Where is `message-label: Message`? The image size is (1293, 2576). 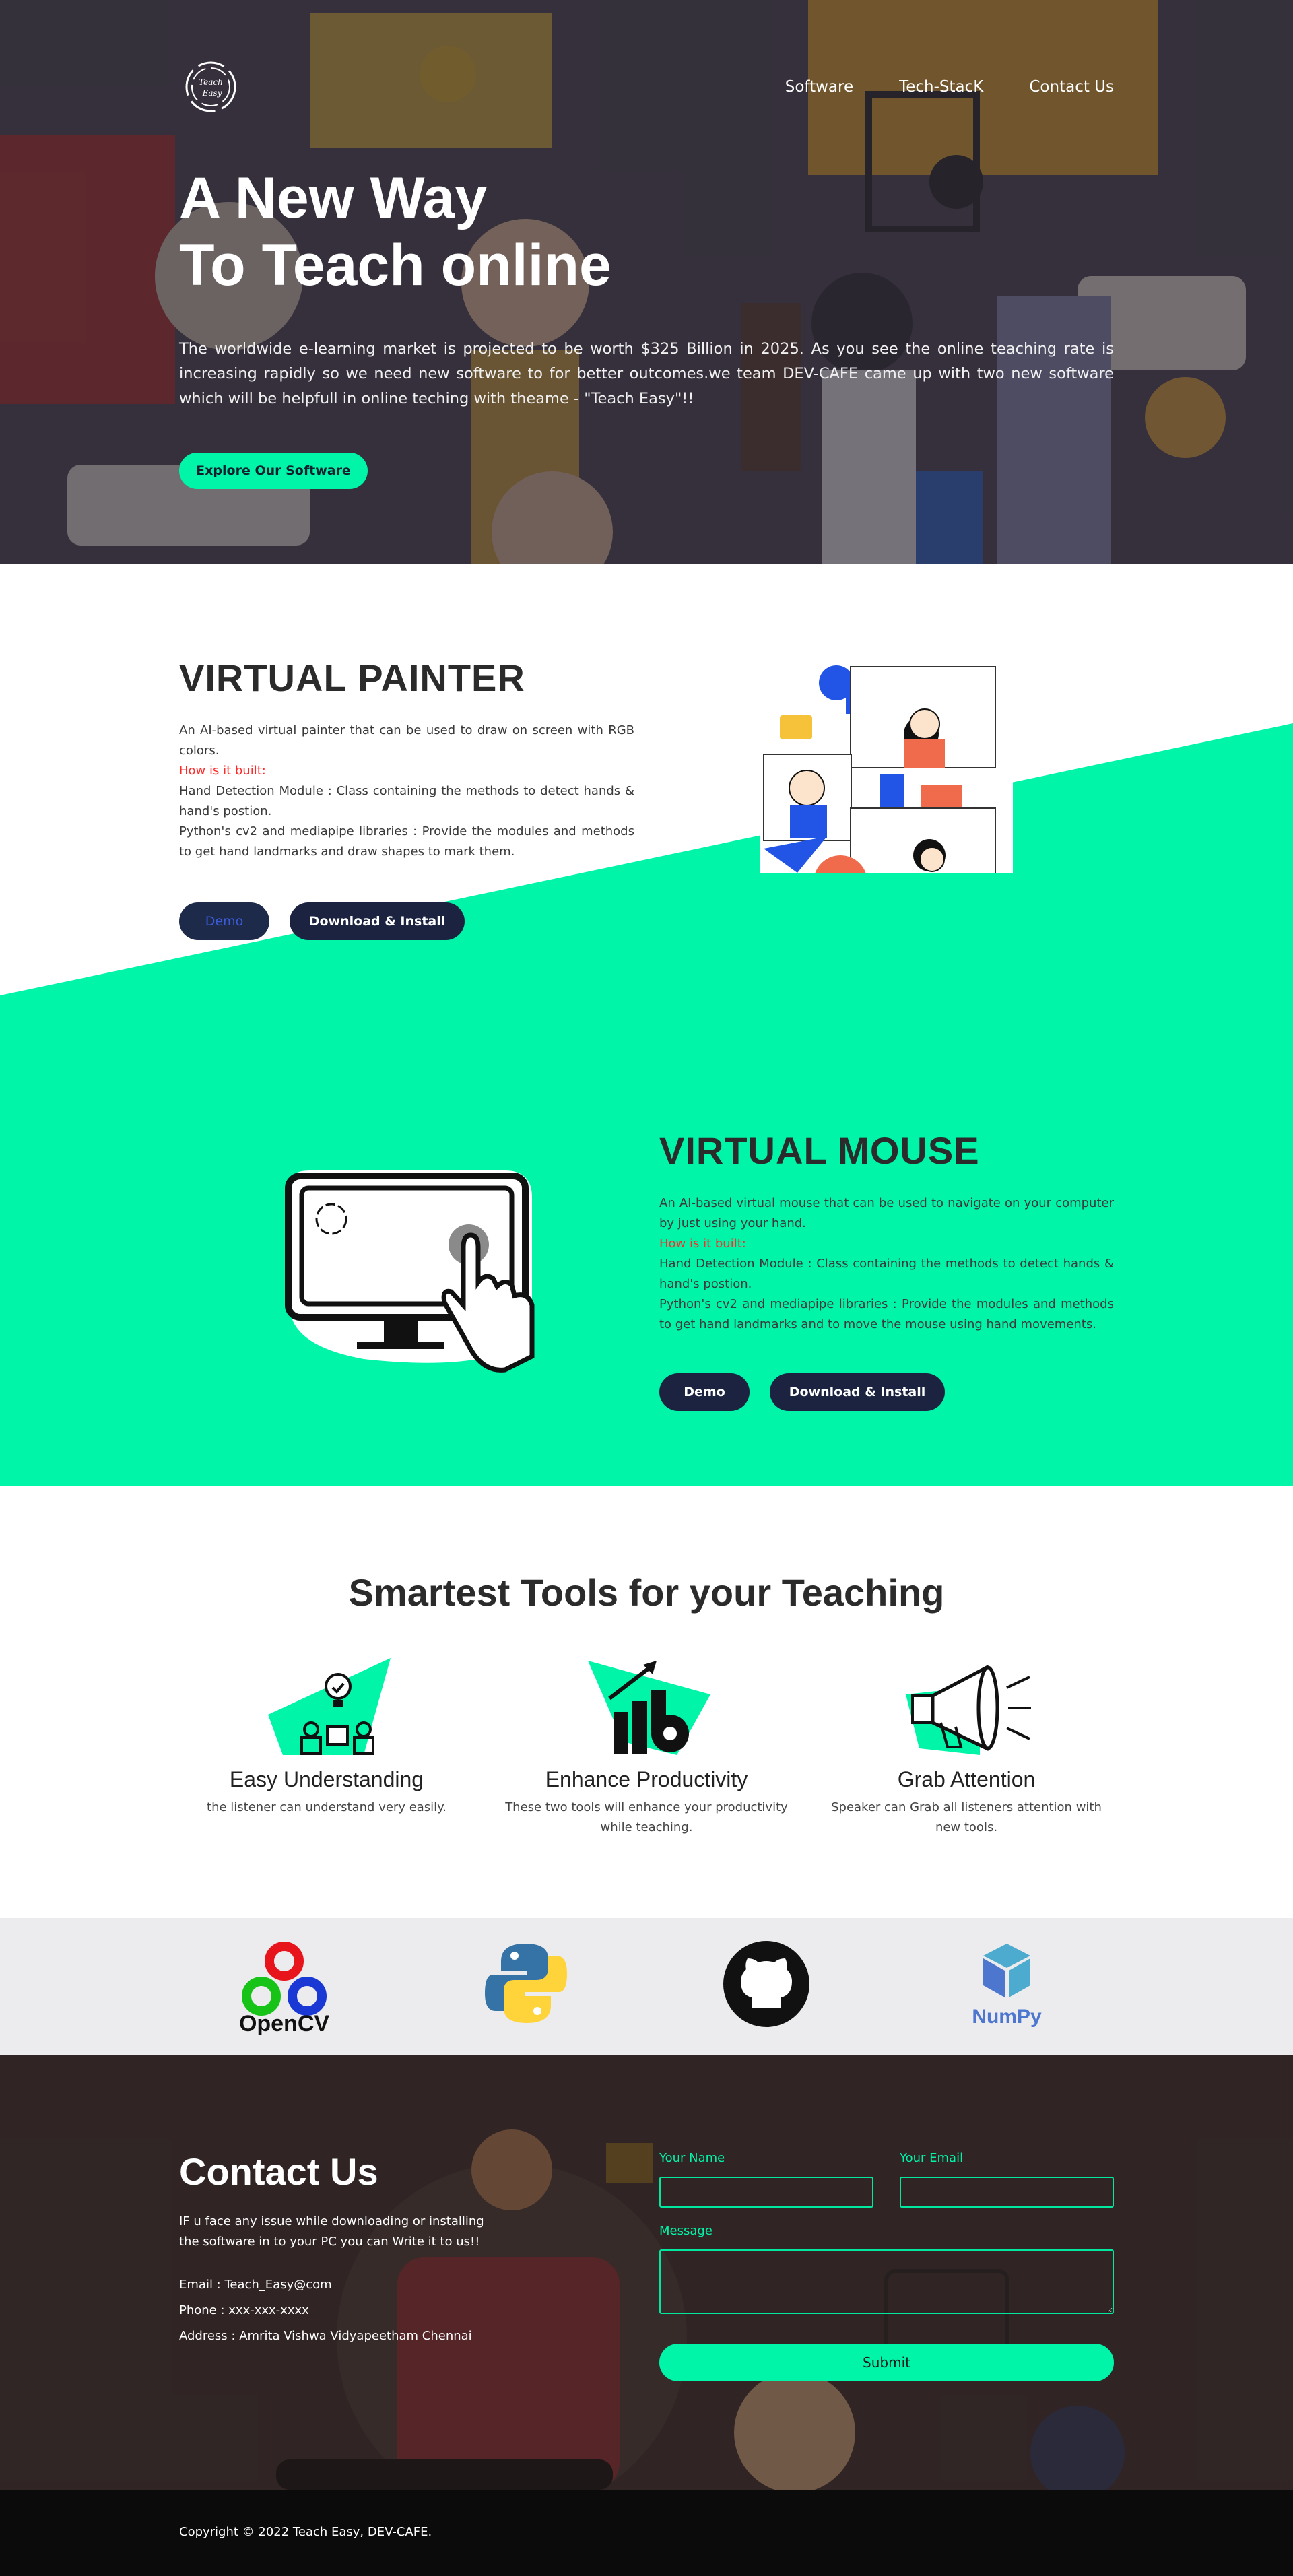 message-label: Message is located at coordinates (685, 2231).